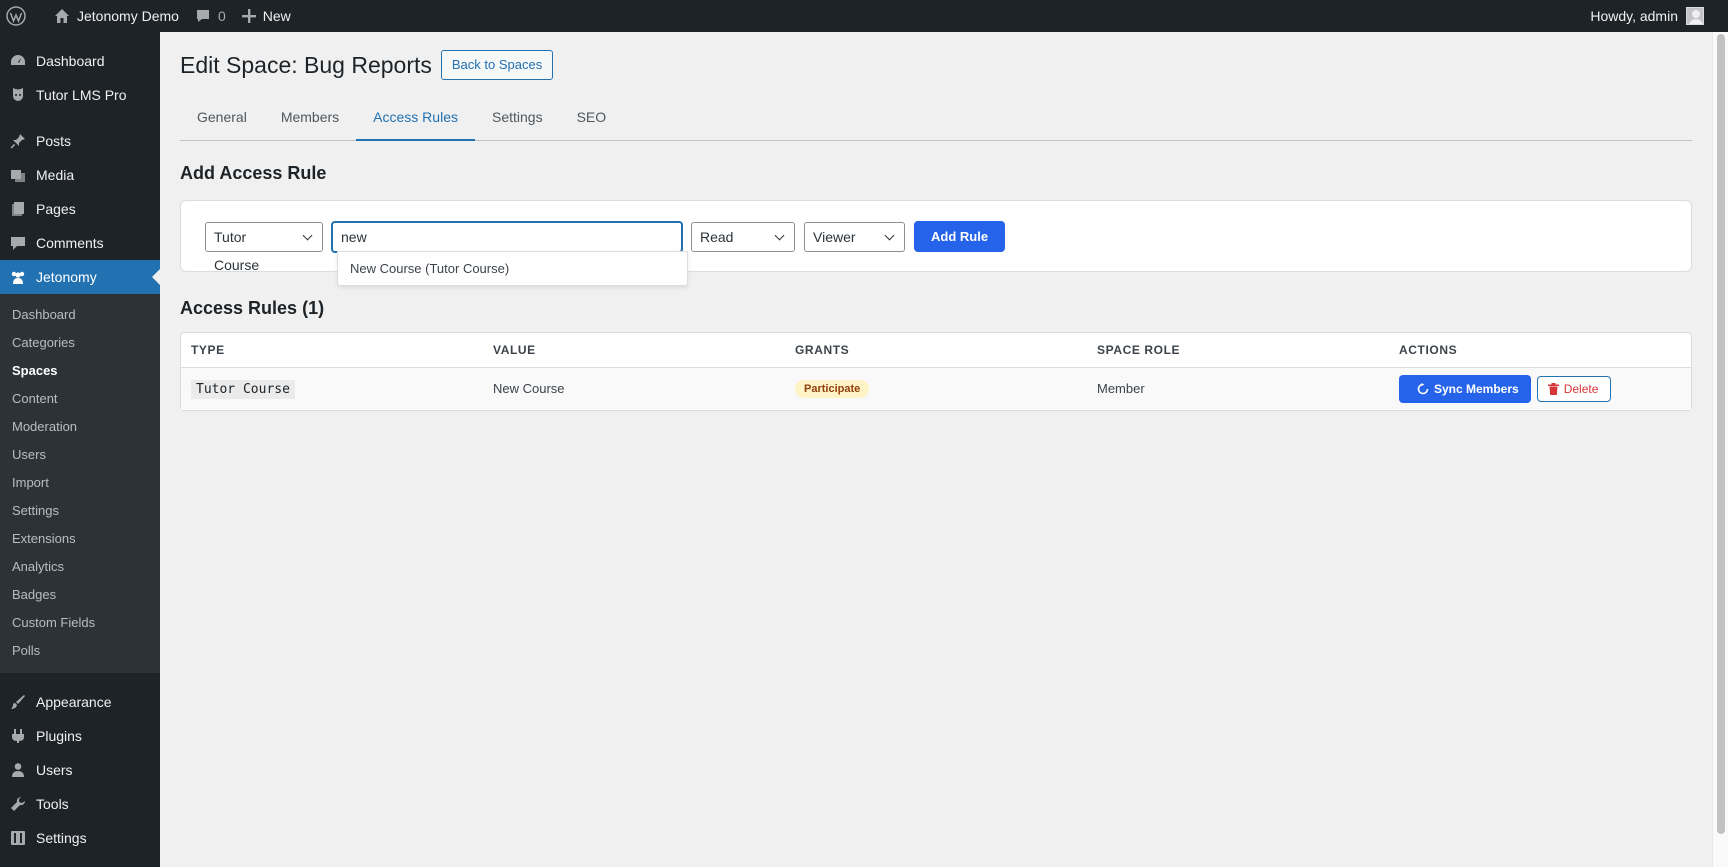 This screenshot has height=867, width=1728. What do you see at coordinates (1695, 16) in the screenshot?
I see `avatar` at bounding box center [1695, 16].